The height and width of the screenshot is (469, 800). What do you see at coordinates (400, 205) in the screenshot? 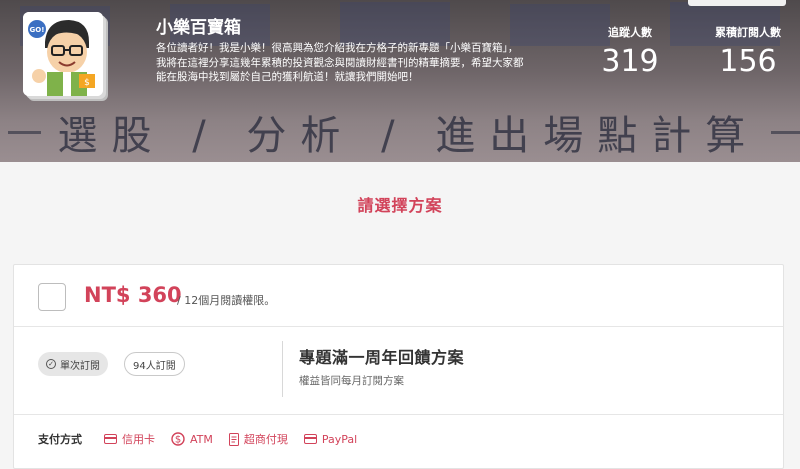
I see `choose-plan-heading: 請選擇方案` at bounding box center [400, 205].